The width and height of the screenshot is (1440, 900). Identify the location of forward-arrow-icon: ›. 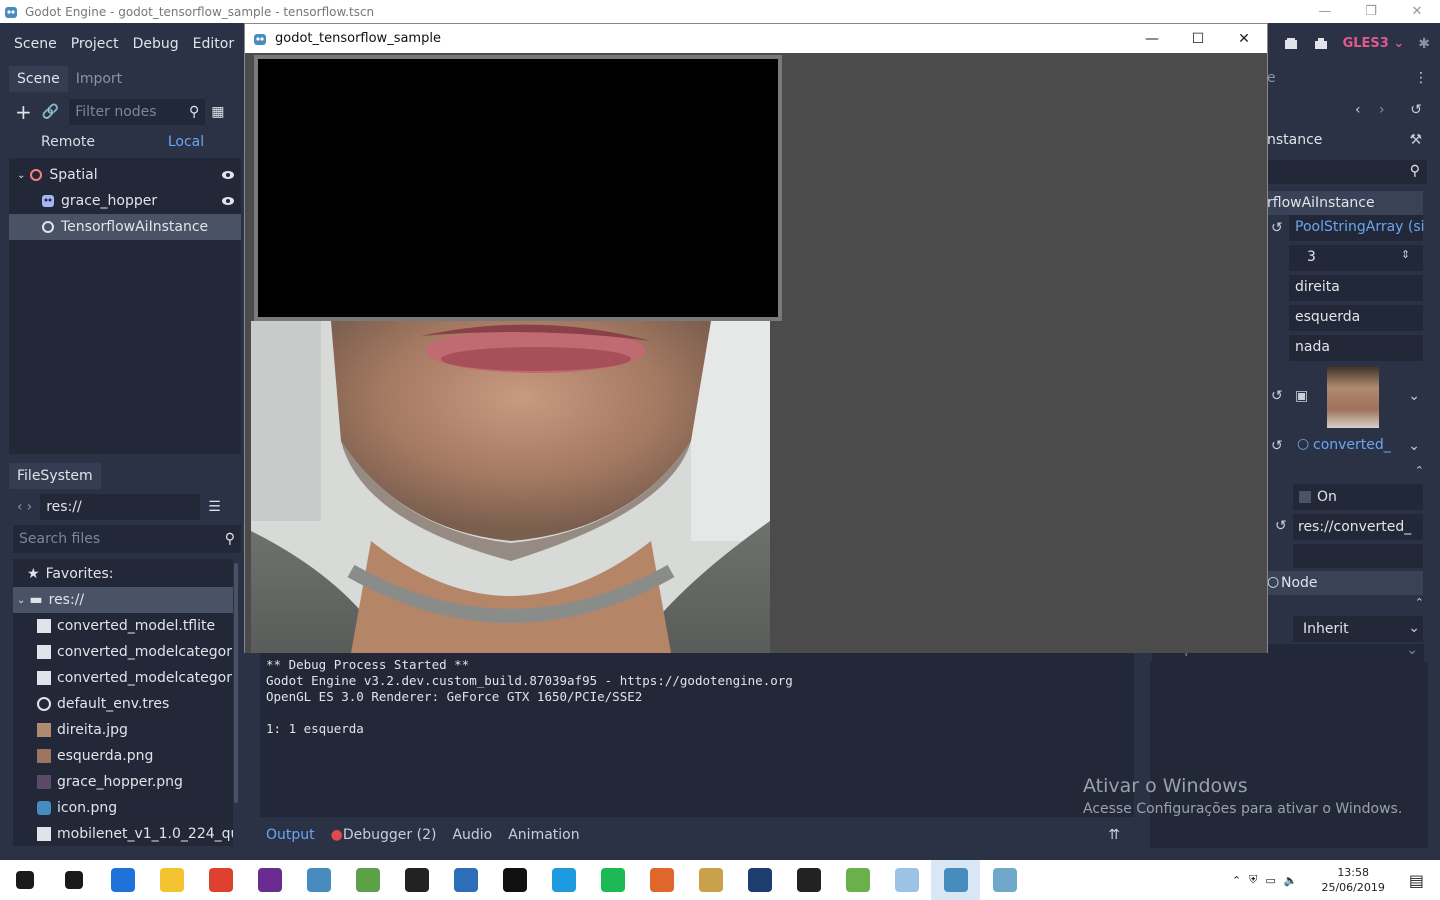
(30, 507).